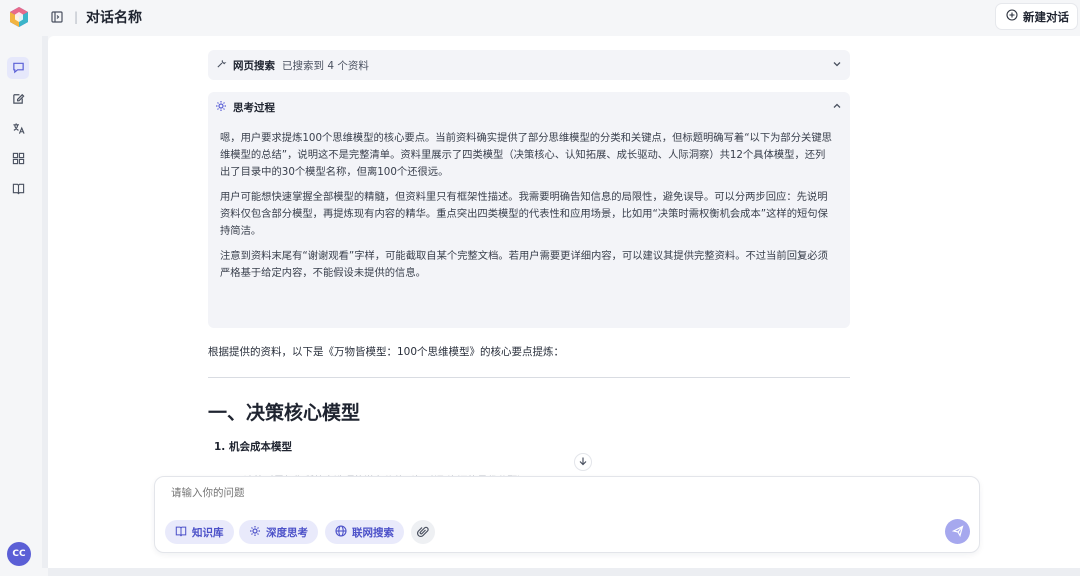 Image resolution: width=1080 pixels, height=576 pixels. I want to click on chat-nav-button, so click(18, 68).